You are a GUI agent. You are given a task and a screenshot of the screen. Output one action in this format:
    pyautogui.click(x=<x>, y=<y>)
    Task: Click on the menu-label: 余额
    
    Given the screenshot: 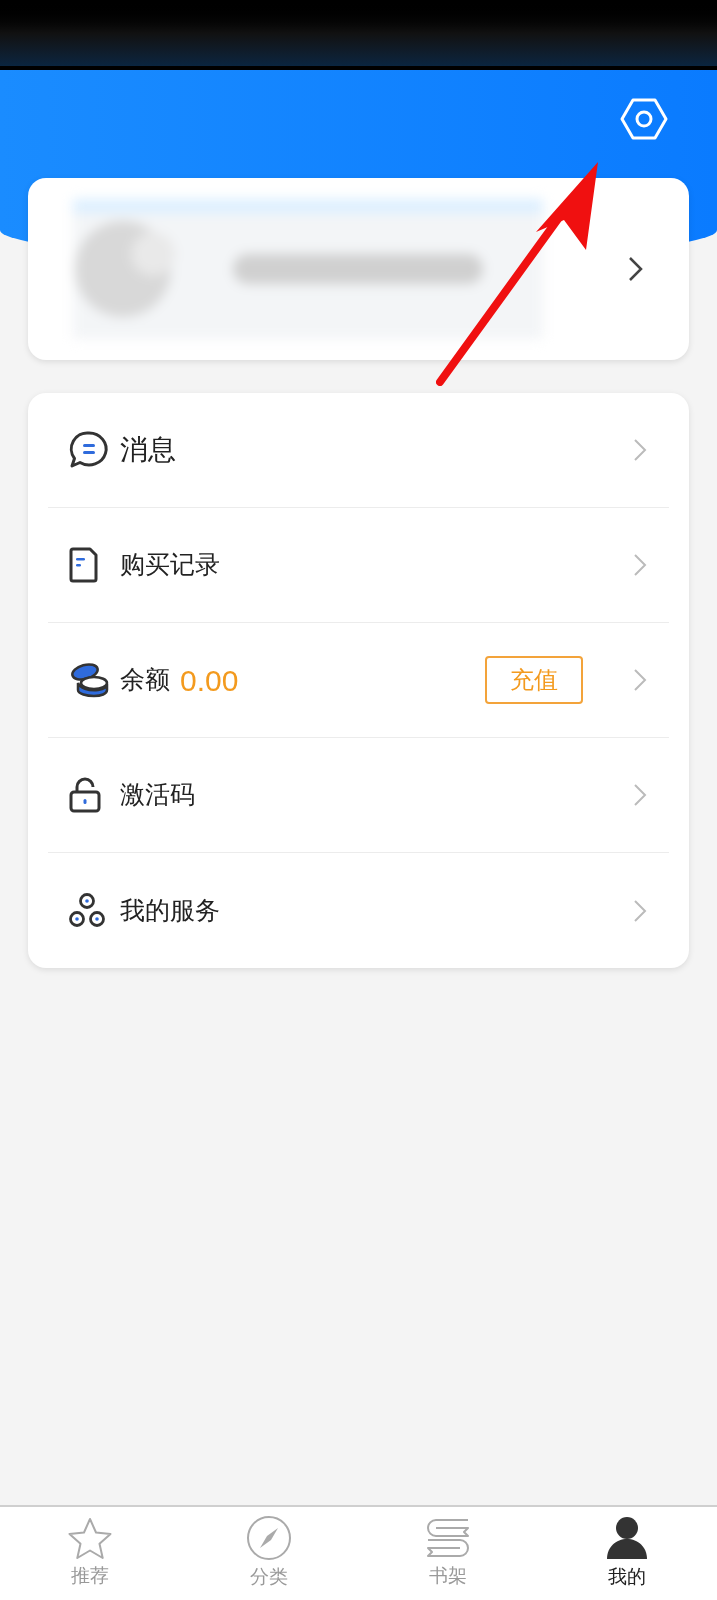 What is the action you would take?
    pyautogui.click(x=145, y=680)
    